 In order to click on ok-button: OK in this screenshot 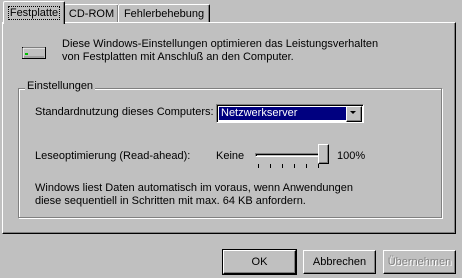, I will do `click(259, 262)`.